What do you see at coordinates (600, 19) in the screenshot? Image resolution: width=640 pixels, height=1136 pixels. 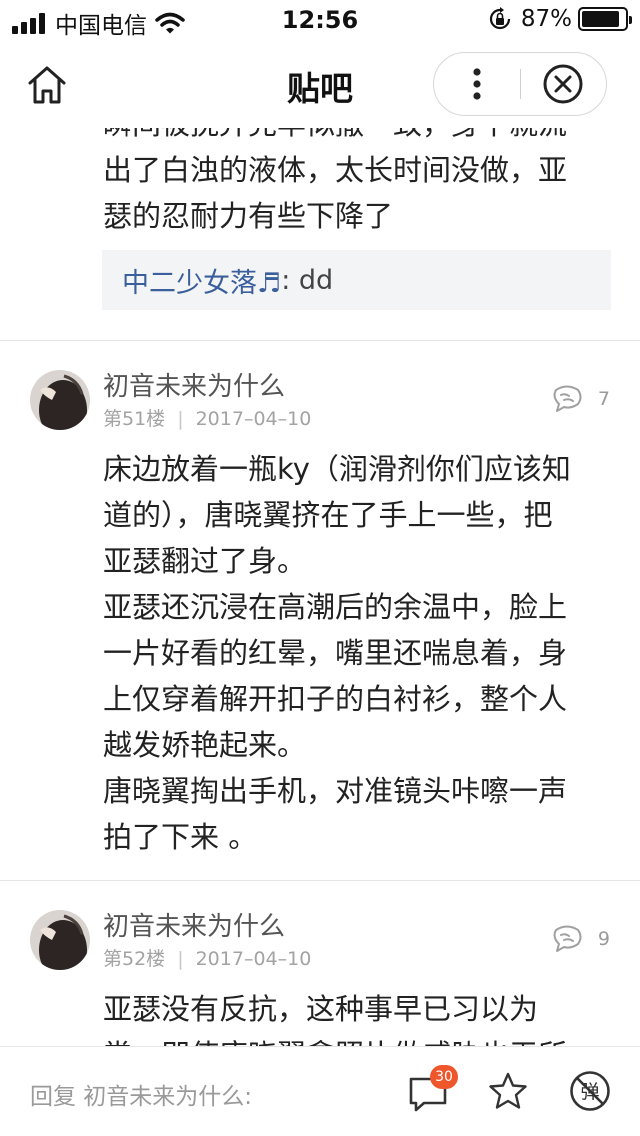 I see `battery-fill` at bounding box center [600, 19].